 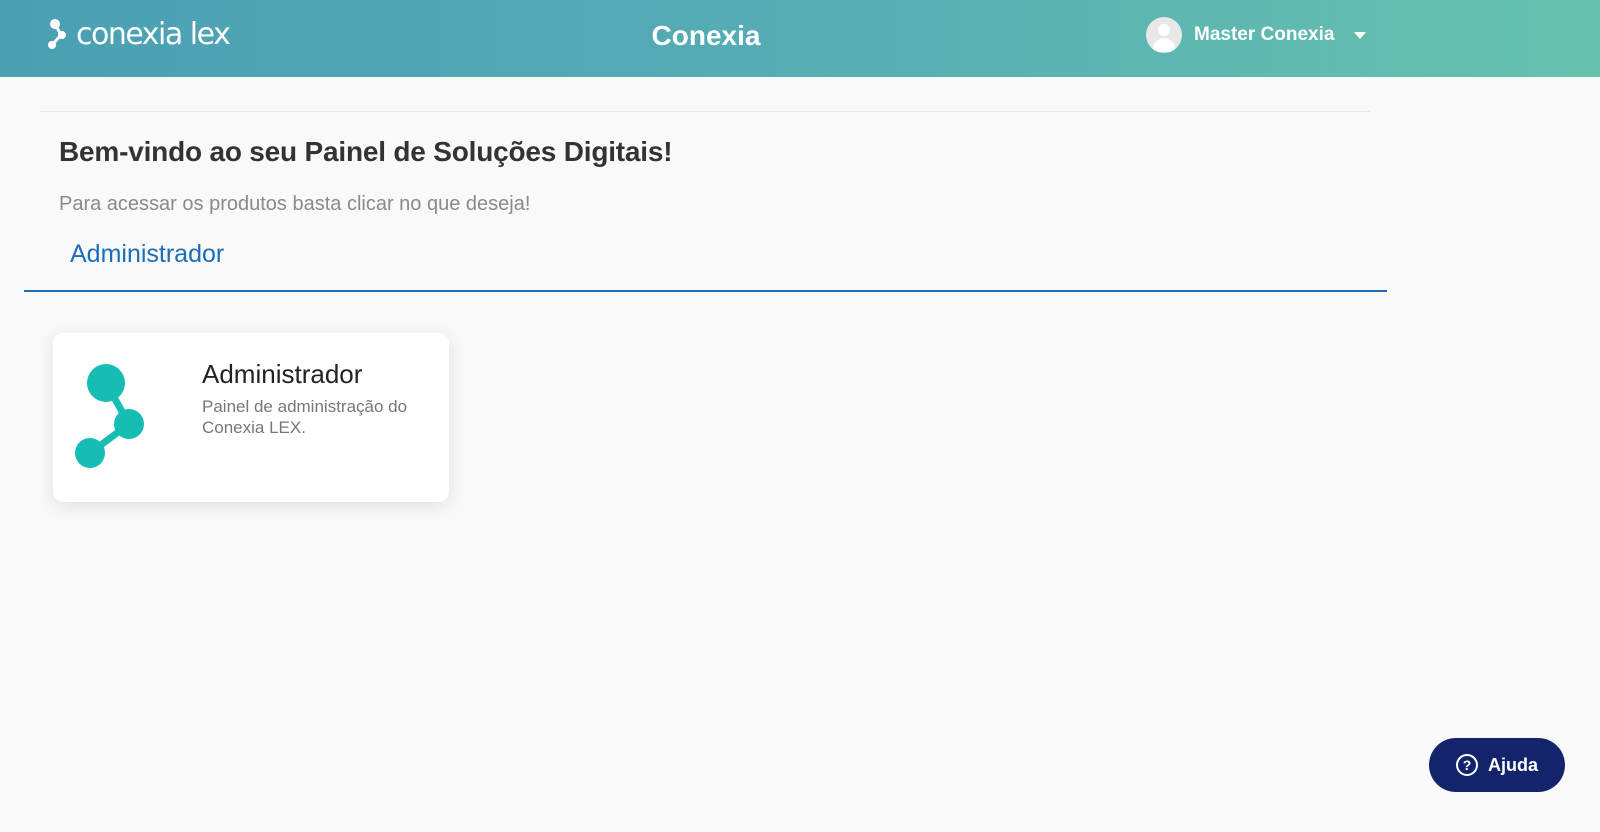 I want to click on tab-underline, so click(x=705, y=291).